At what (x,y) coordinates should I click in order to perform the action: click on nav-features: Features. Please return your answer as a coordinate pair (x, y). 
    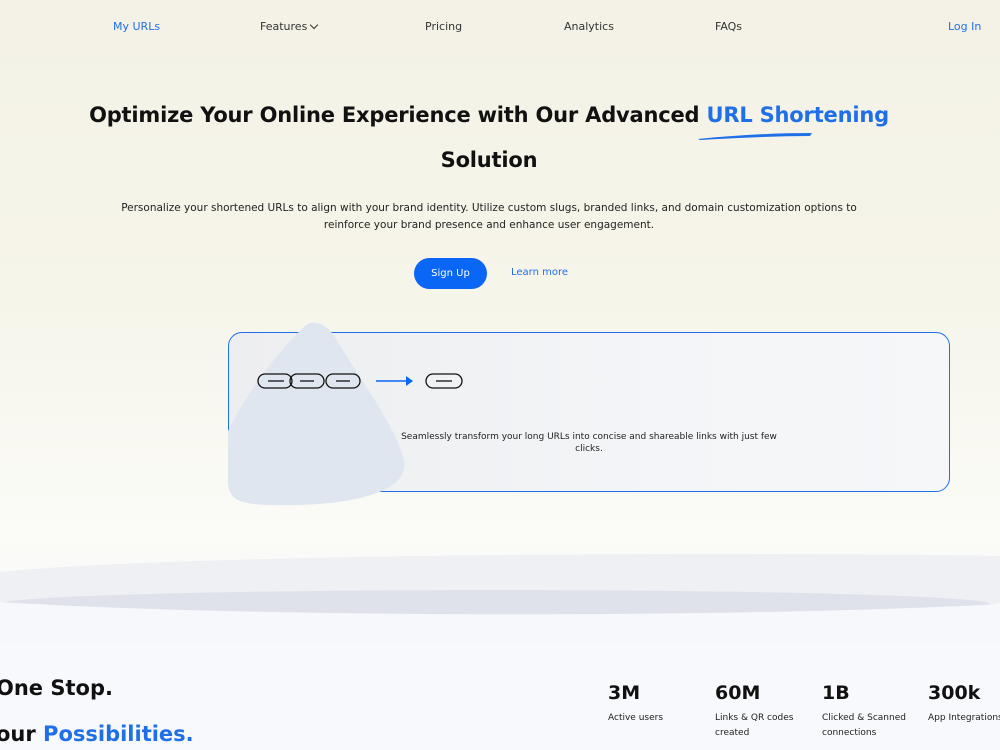
    Looking at the image, I should click on (289, 26).